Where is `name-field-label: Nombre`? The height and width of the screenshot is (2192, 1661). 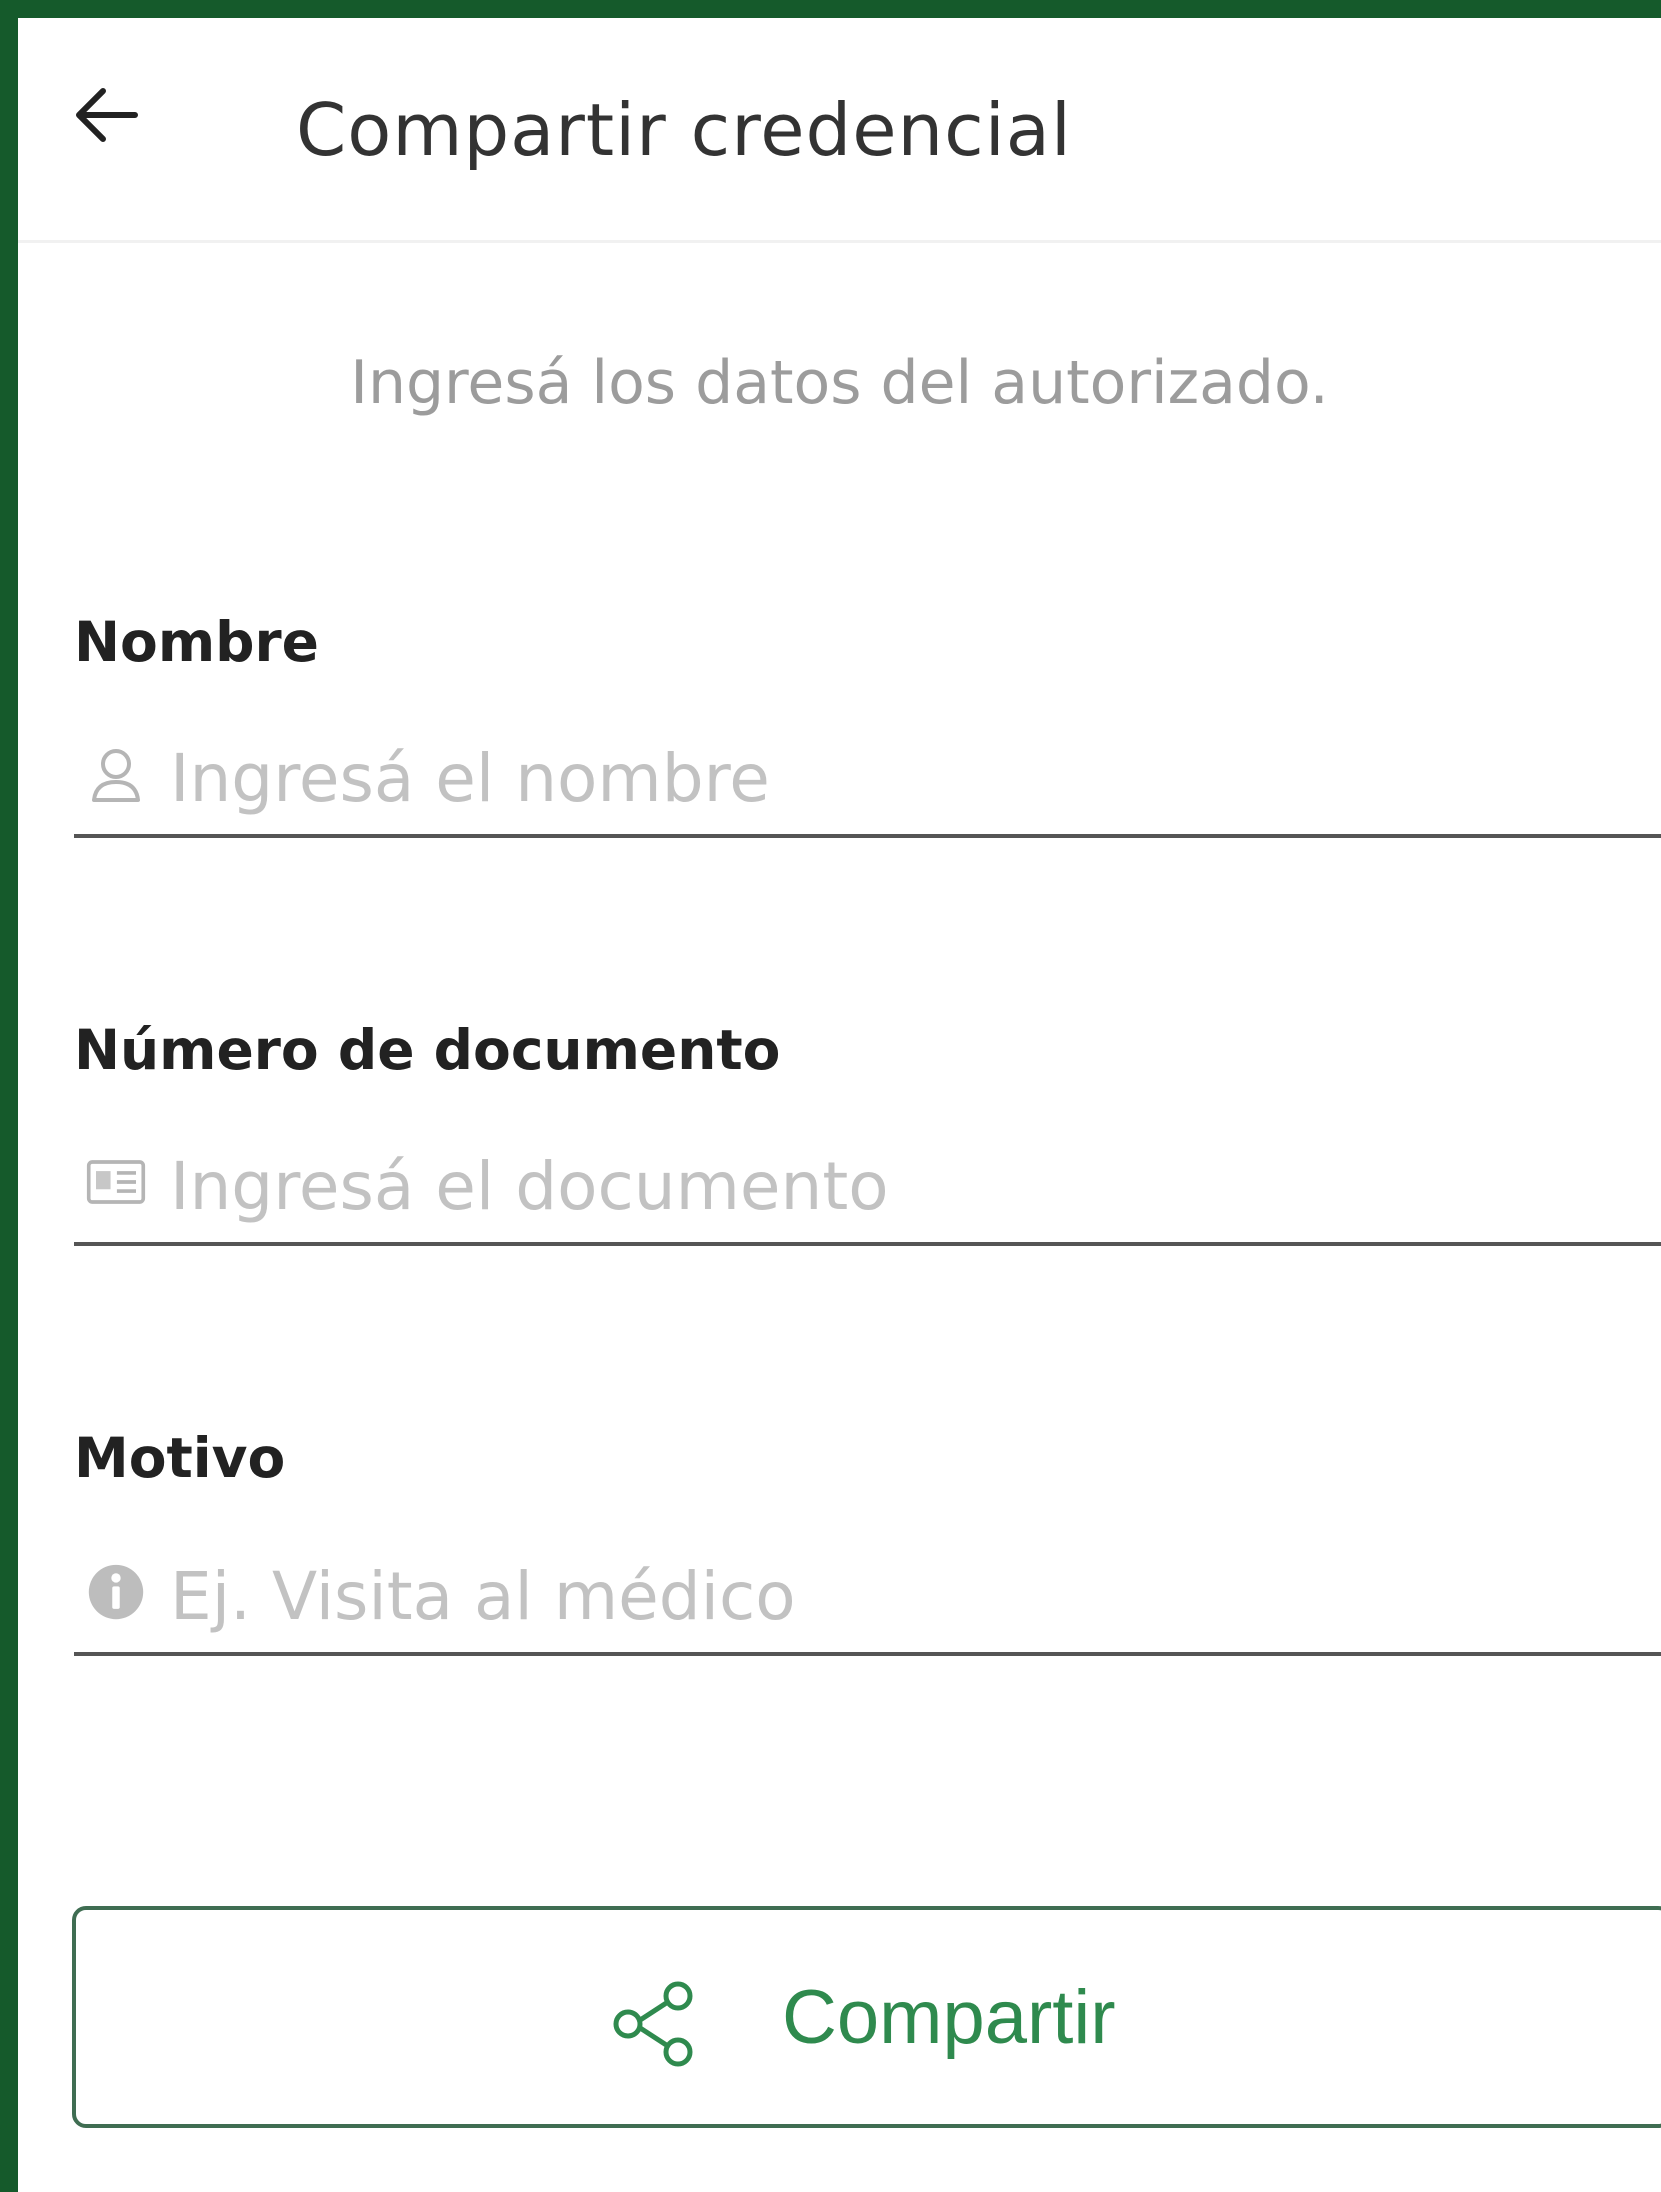 name-field-label: Nombre is located at coordinates (196, 642).